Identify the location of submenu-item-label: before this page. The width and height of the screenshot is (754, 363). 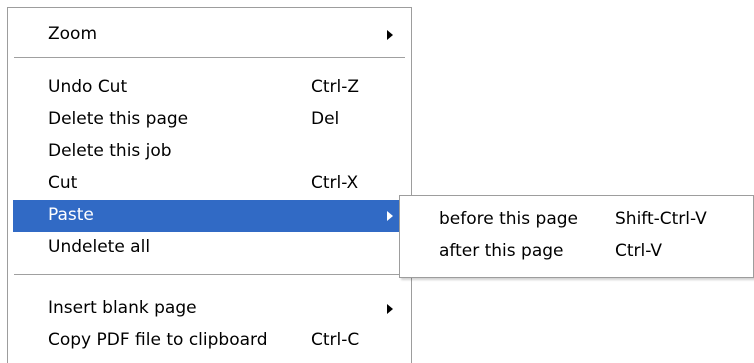
(508, 219).